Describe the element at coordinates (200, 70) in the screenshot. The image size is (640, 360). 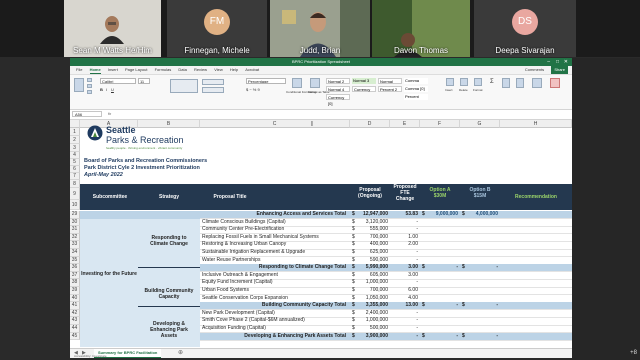
I see `menu-review: Review` at that location.